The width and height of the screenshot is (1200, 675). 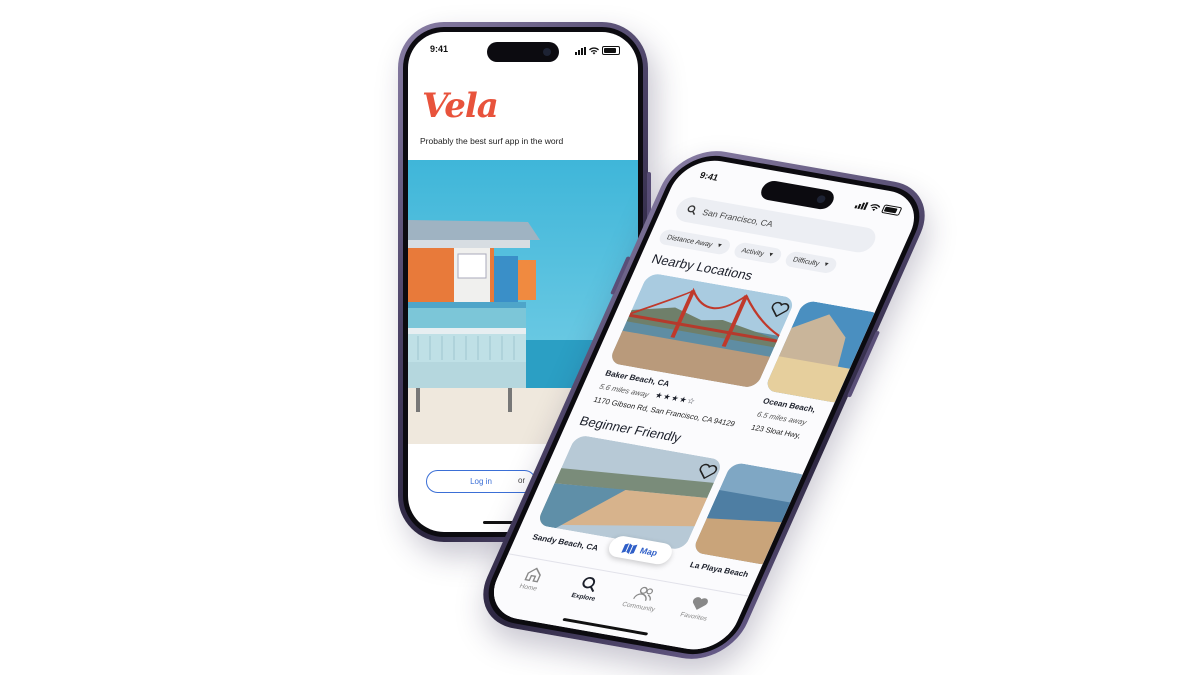 What do you see at coordinates (693, 617) in the screenshot?
I see `tab-label: Favorites` at bounding box center [693, 617].